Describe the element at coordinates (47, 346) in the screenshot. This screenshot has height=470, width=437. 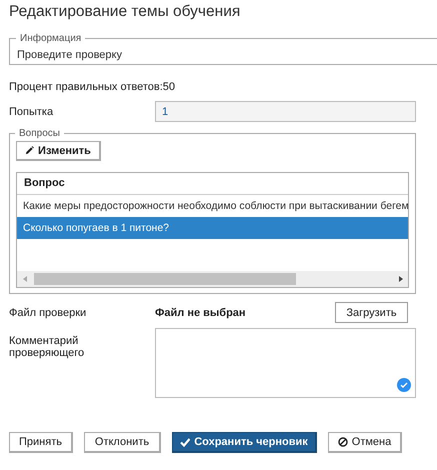
I see `field-label: Комментарий проверяющего` at that location.